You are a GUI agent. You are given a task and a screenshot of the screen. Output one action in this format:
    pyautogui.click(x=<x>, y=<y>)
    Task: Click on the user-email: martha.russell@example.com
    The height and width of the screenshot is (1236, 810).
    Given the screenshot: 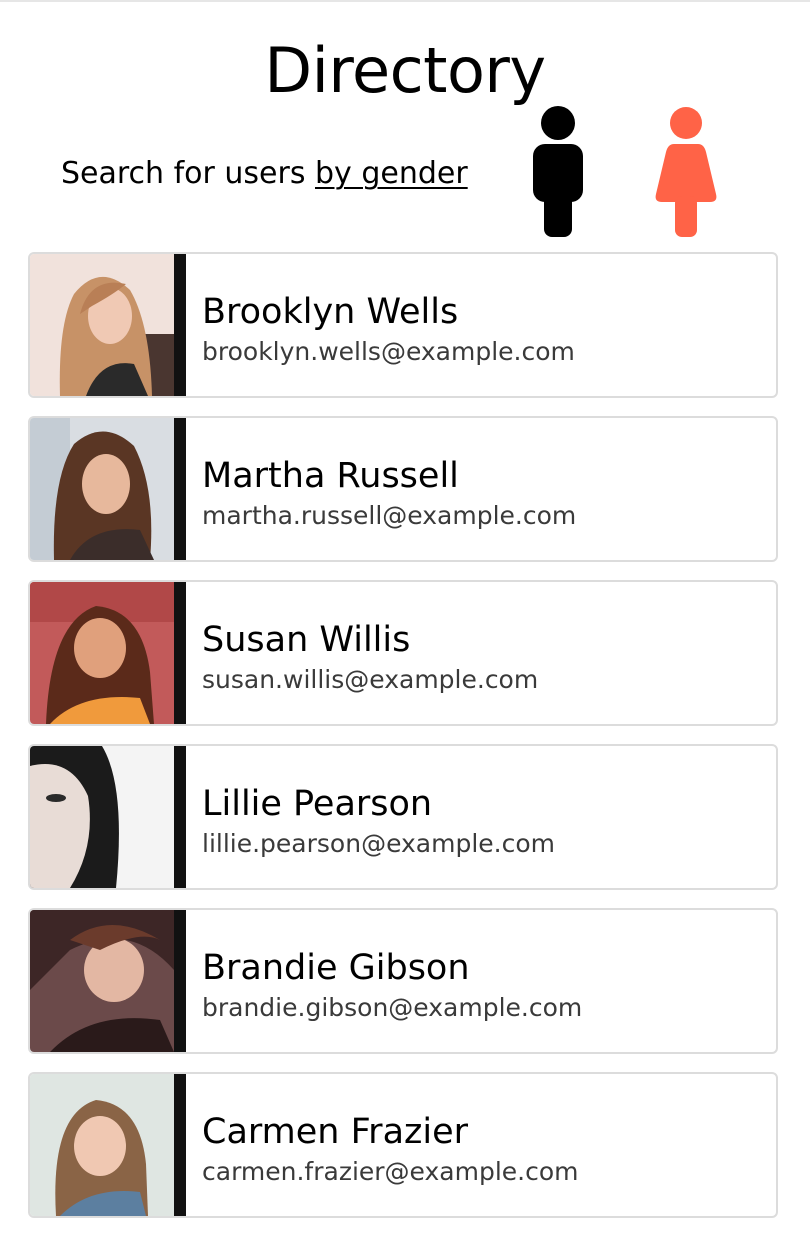 What is the action you would take?
    pyautogui.click(x=389, y=515)
    